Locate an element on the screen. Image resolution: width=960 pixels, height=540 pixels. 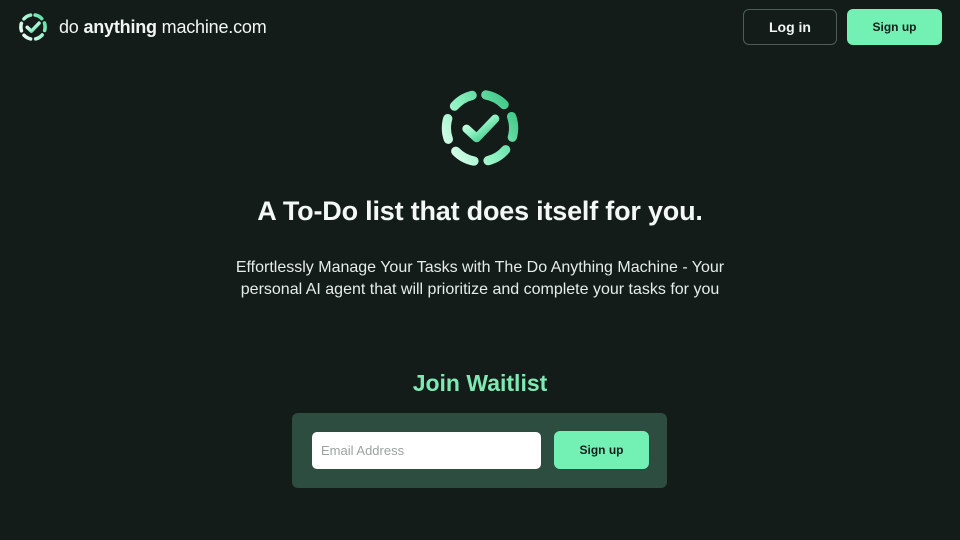
login-button: Log in is located at coordinates (790, 27).